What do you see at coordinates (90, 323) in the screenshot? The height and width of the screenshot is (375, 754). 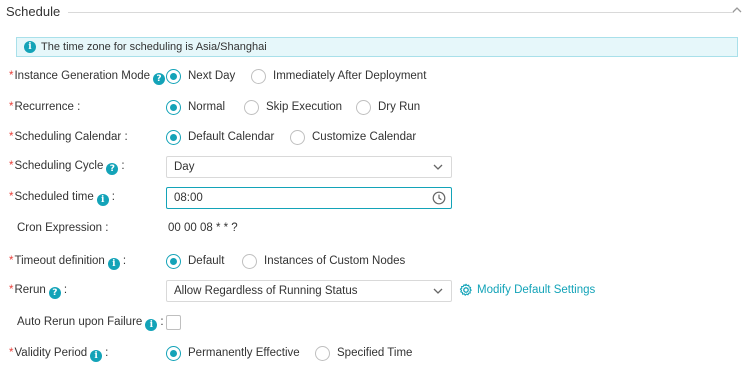 I see `auto-rerun-label: Auto Rerun upon Failure i:` at bounding box center [90, 323].